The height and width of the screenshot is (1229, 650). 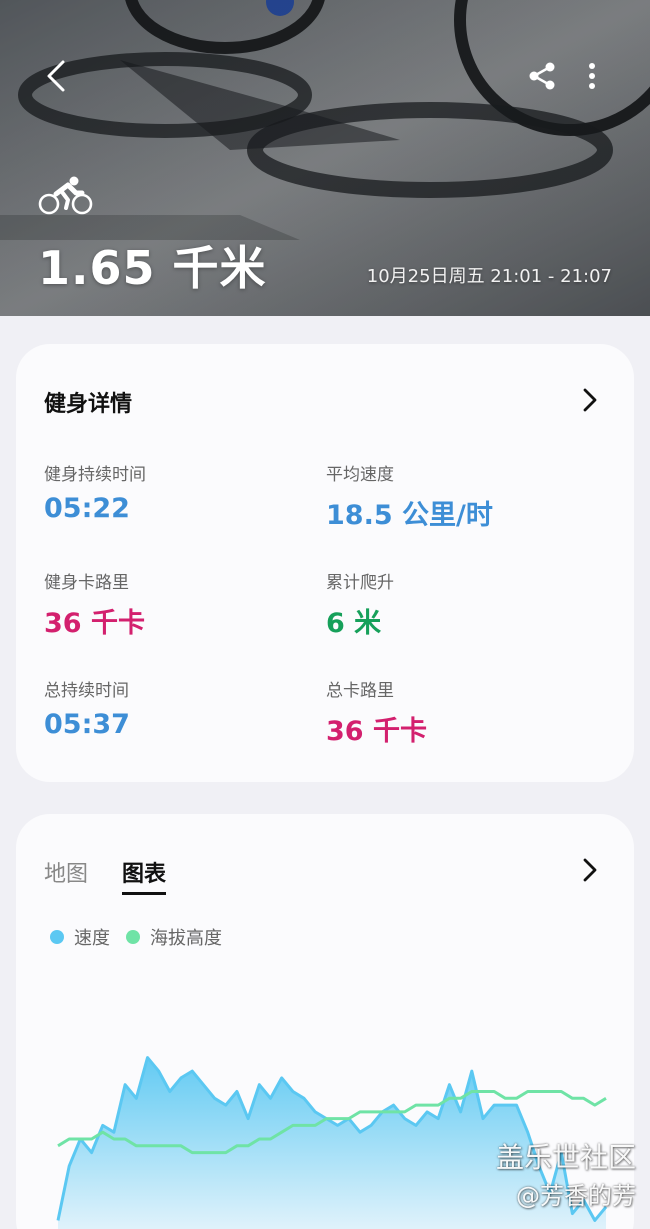 I want to click on view-tabs: 地图 图表, so click(x=105, y=875).